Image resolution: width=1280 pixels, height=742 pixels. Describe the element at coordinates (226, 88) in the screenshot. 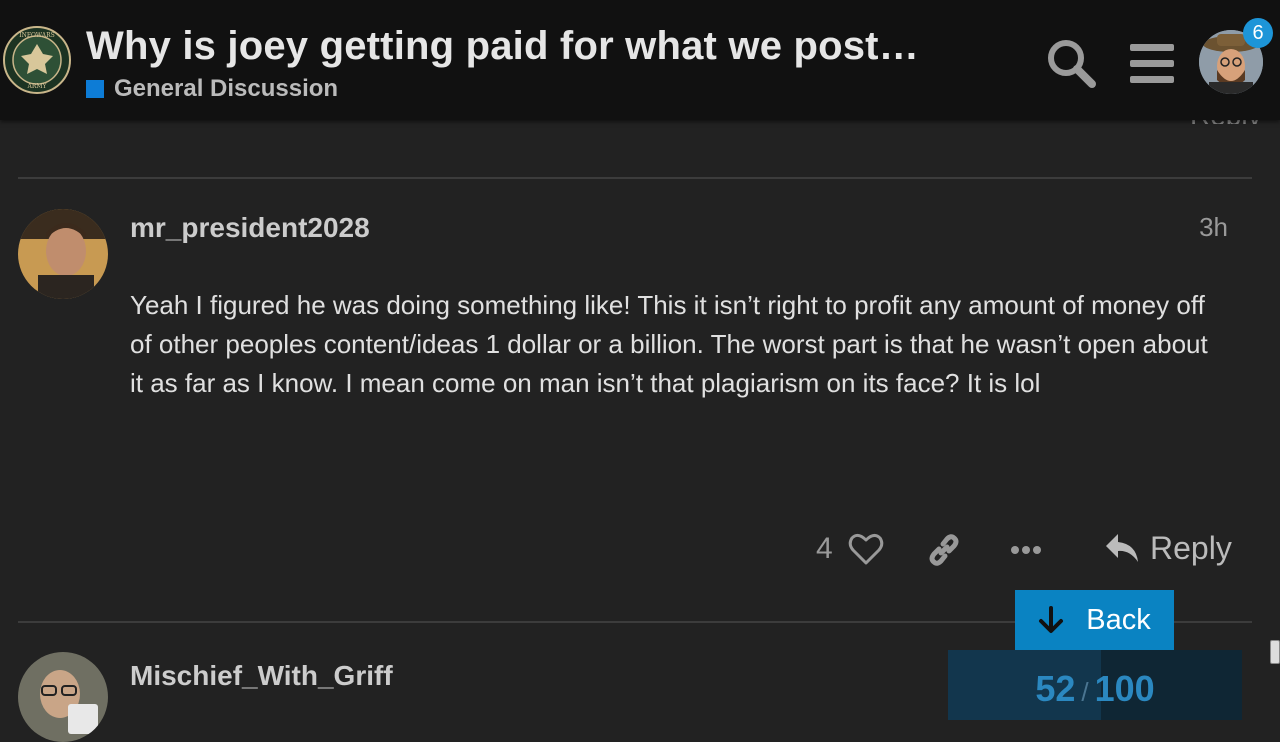

I see `category-label: General Discussion` at that location.